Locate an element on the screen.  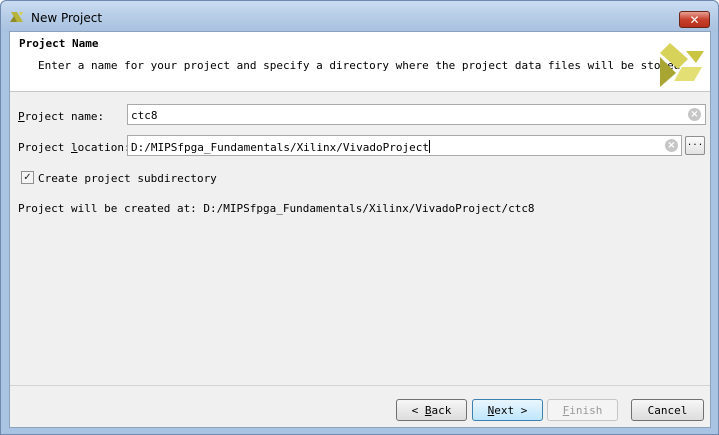
finish-button: Finish is located at coordinates (582, 410).